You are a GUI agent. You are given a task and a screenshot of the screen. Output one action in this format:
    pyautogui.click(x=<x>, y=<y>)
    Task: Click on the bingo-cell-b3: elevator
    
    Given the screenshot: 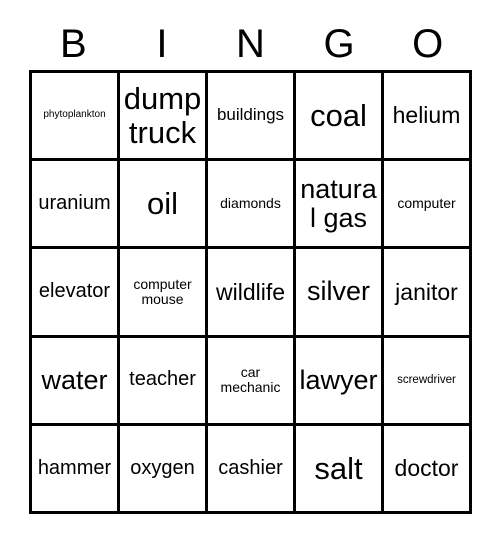 What is the action you would take?
    pyautogui.click(x=76, y=293)
    